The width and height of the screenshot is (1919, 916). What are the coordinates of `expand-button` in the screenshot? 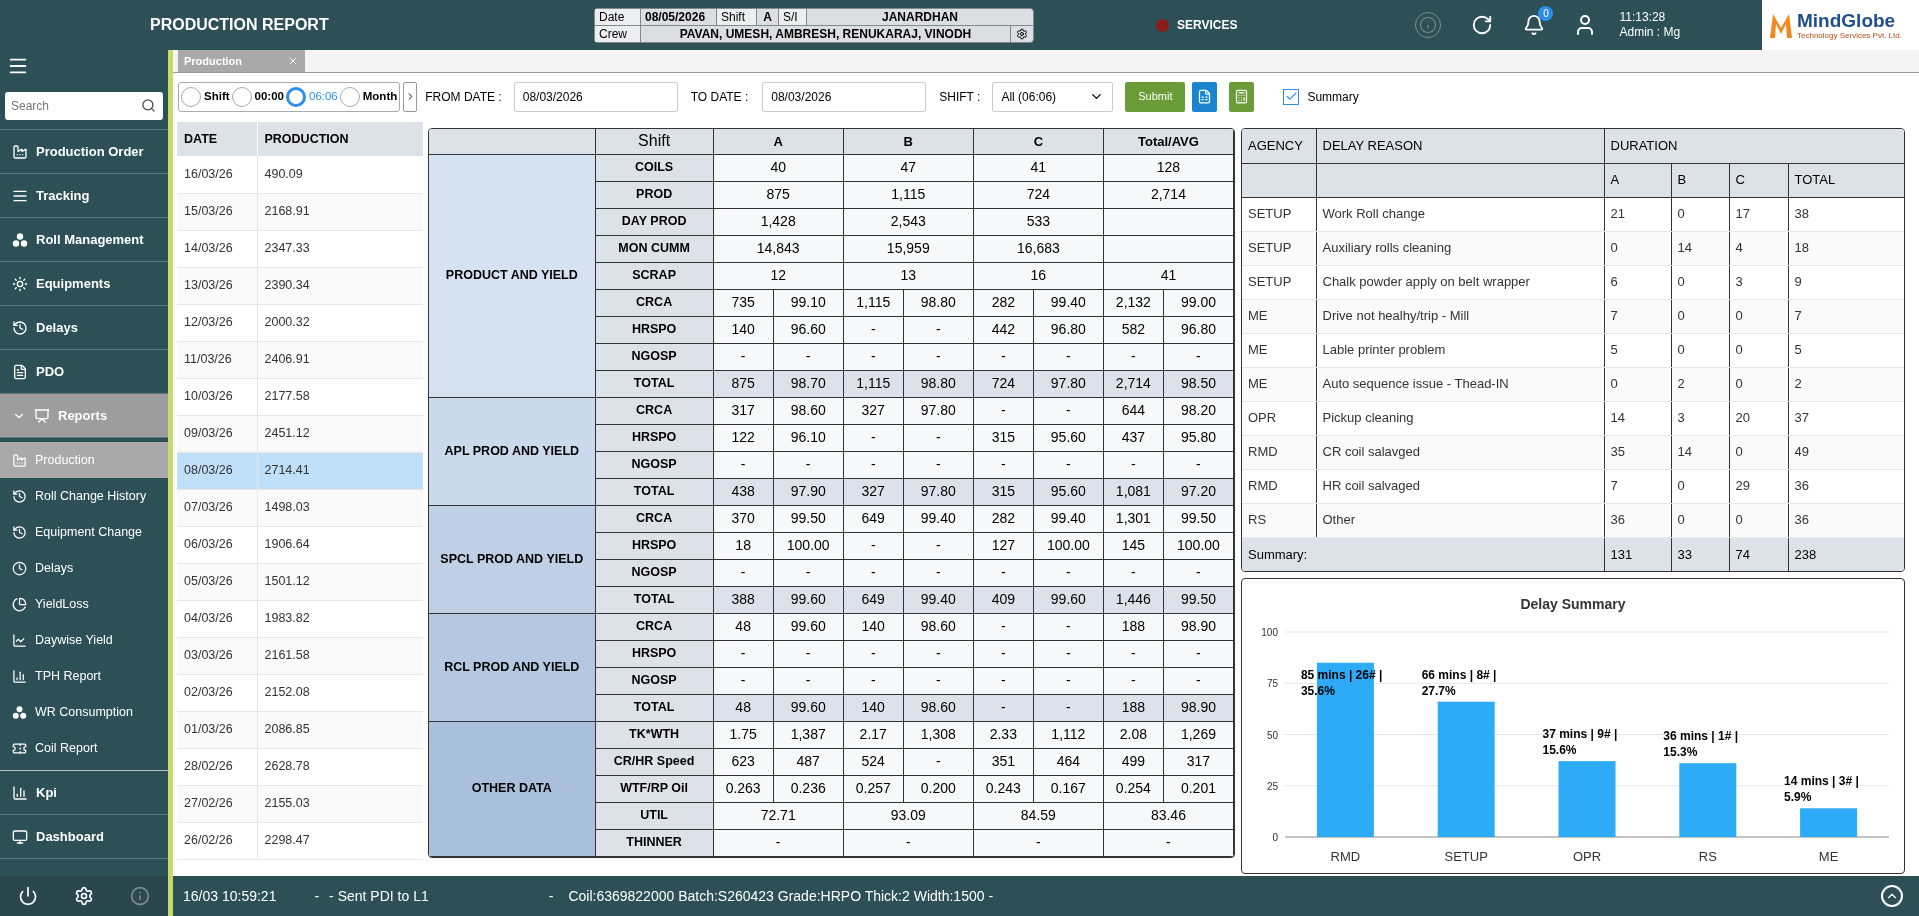 It's located at (410, 96).